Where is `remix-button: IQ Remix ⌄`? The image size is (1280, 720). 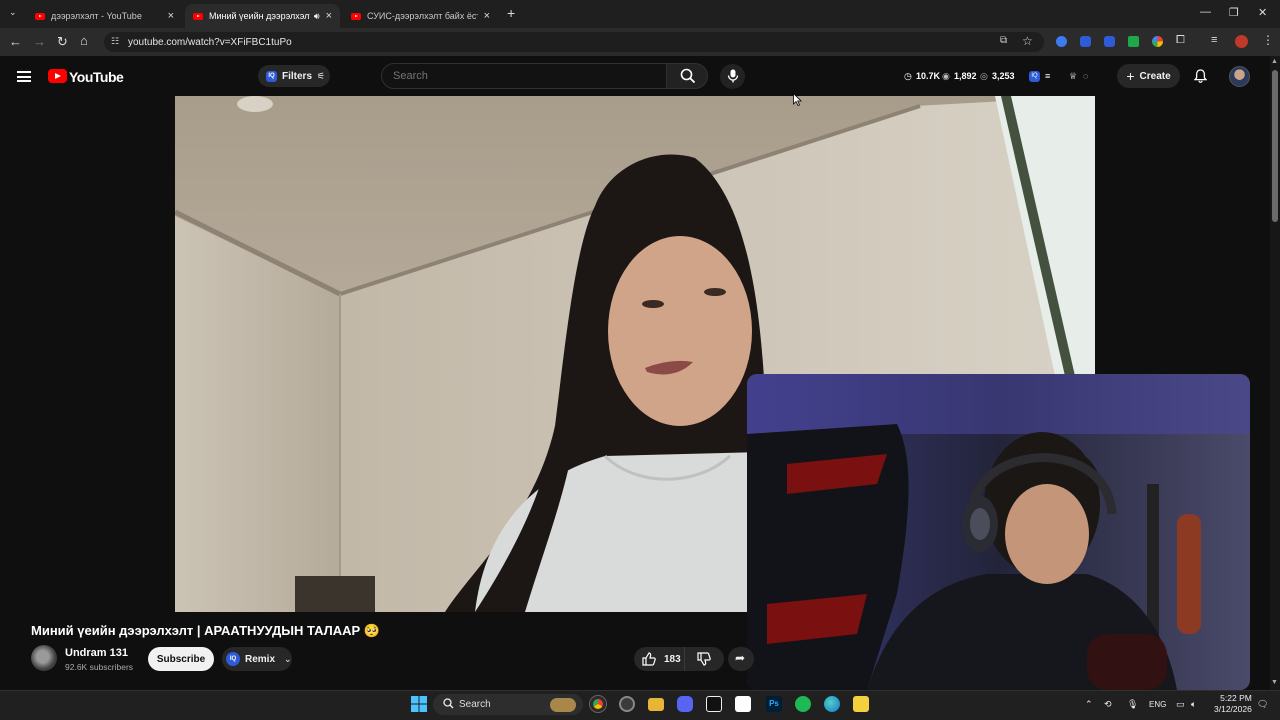
remix-button: IQ Remix ⌄ is located at coordinates (257, 659).